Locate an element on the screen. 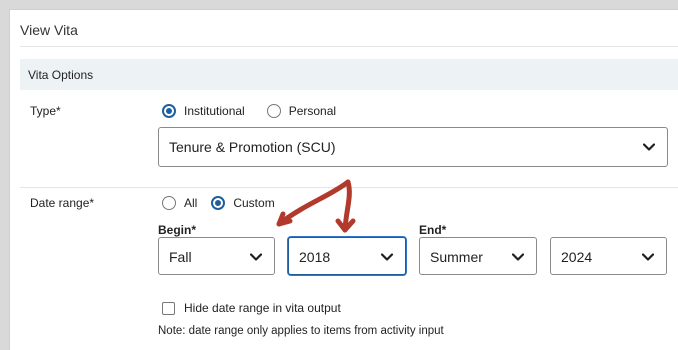 The width and height of the screenshot is (678, 350). date-range-radio-group: All Custom is located at coordinates (229, 203).